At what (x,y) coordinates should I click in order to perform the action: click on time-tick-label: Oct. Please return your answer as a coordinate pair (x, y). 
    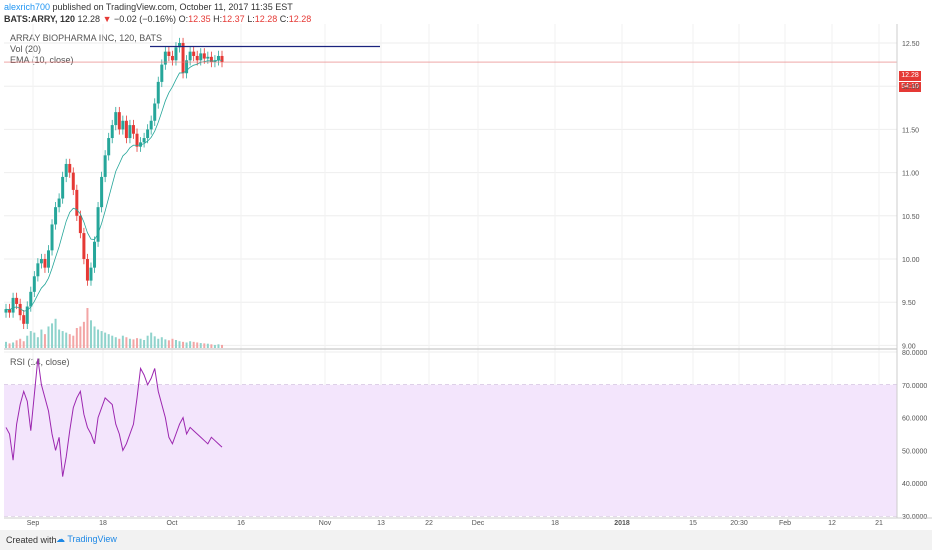
    Looking at the image, I should click on (172, 523).